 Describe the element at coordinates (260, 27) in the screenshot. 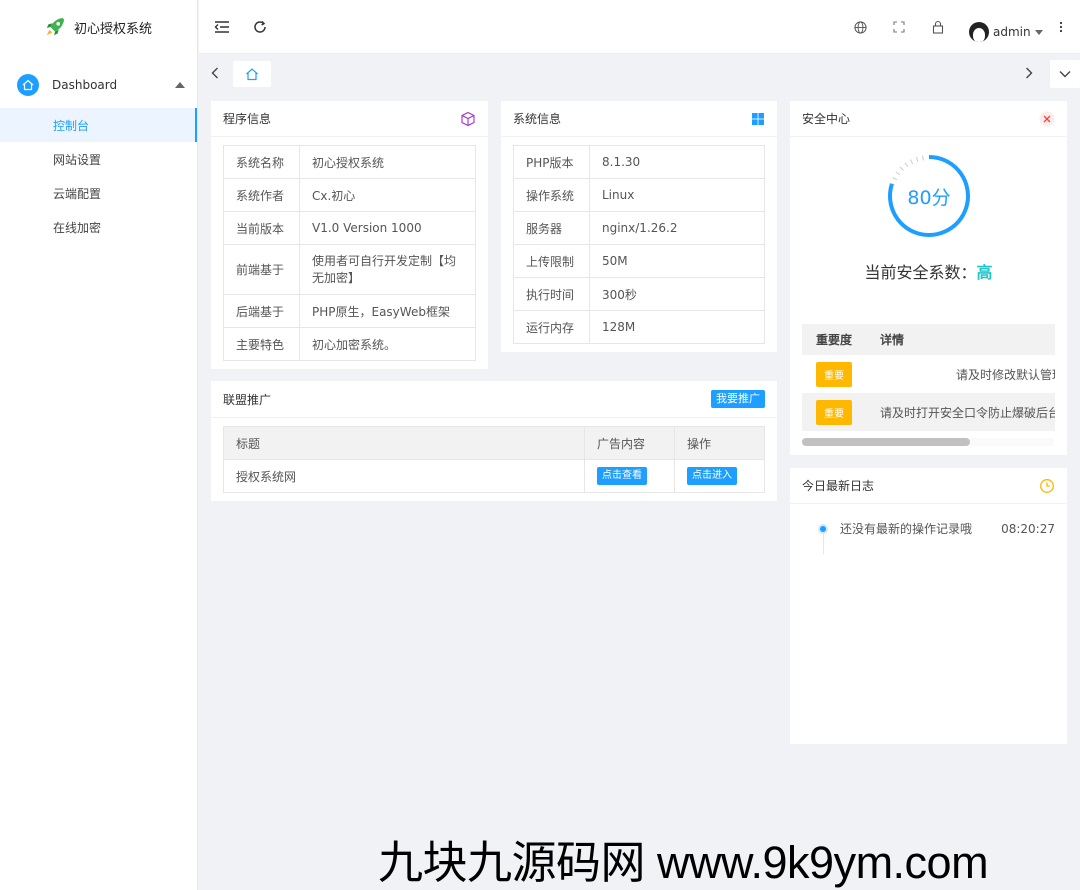

I see `refresh-icon` at that location.